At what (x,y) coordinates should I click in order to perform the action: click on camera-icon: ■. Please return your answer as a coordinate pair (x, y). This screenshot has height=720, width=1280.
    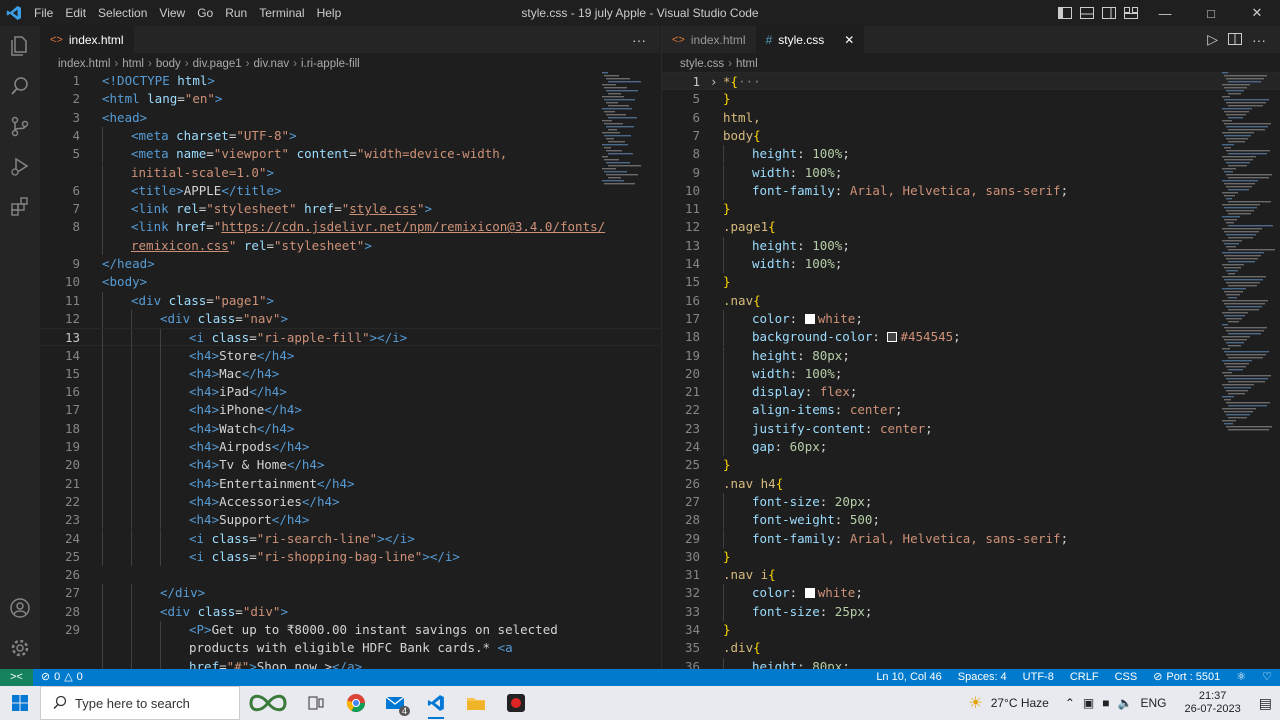
    Looking at the image, I should click on (1105, 703).